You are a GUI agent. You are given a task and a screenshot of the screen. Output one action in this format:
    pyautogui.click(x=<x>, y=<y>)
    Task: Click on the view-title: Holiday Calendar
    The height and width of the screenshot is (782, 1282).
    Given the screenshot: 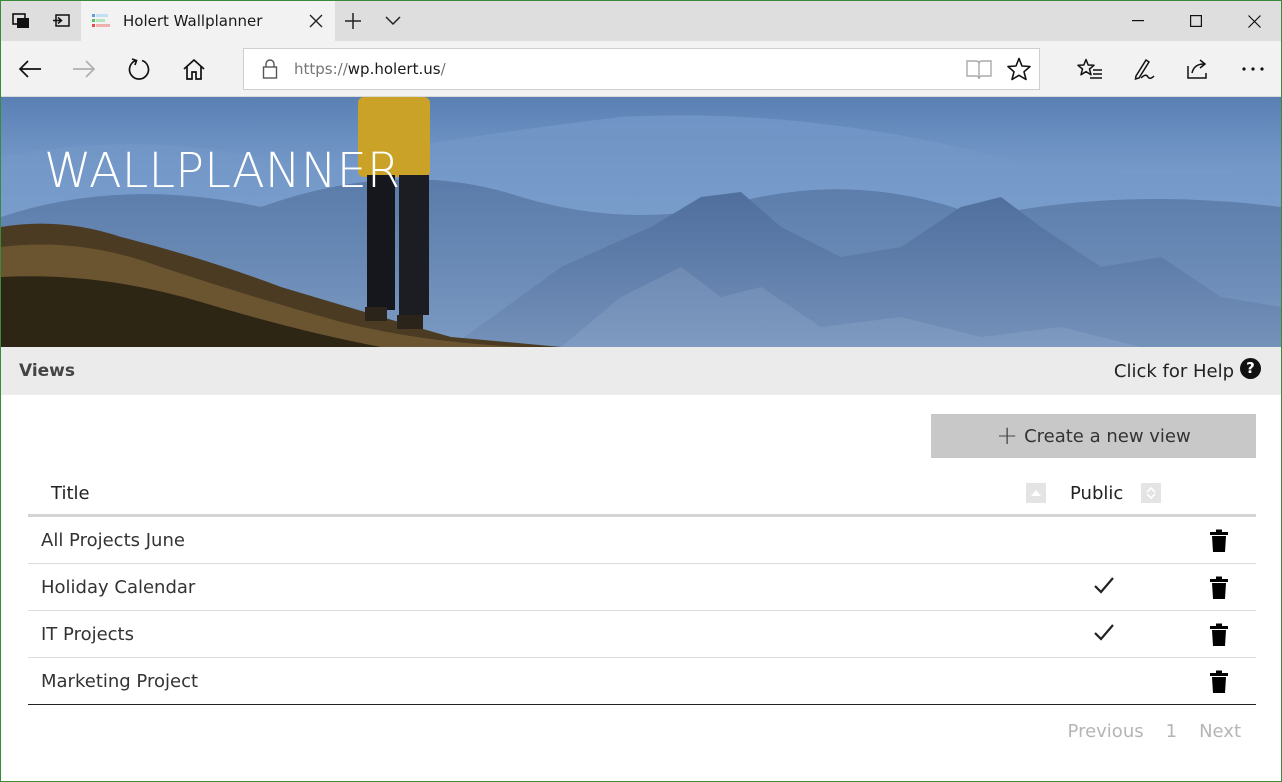 What is the action you would take?
    pyautogui.click(x=118, y=587)
    